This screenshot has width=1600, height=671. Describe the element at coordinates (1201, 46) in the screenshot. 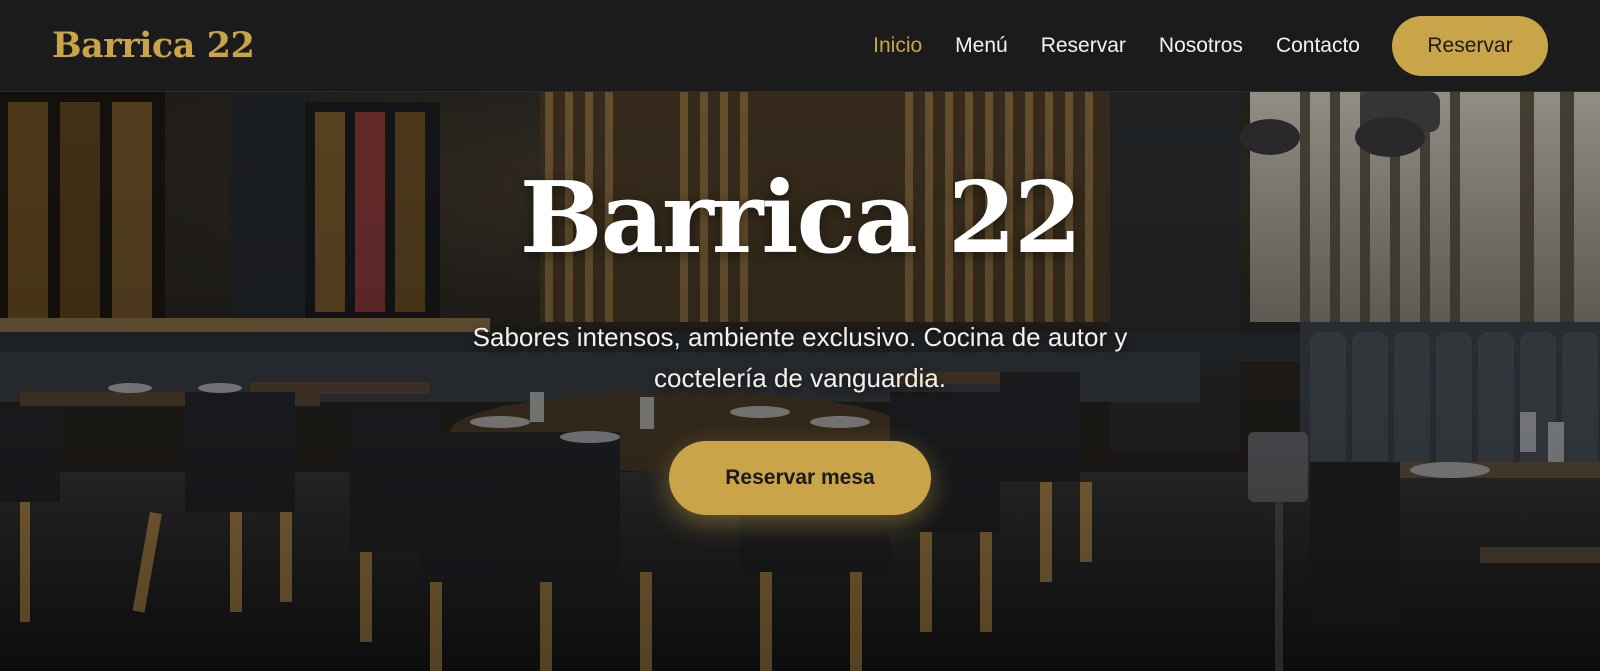

I see `nav-link-nosotros: Nosotros` at that location.